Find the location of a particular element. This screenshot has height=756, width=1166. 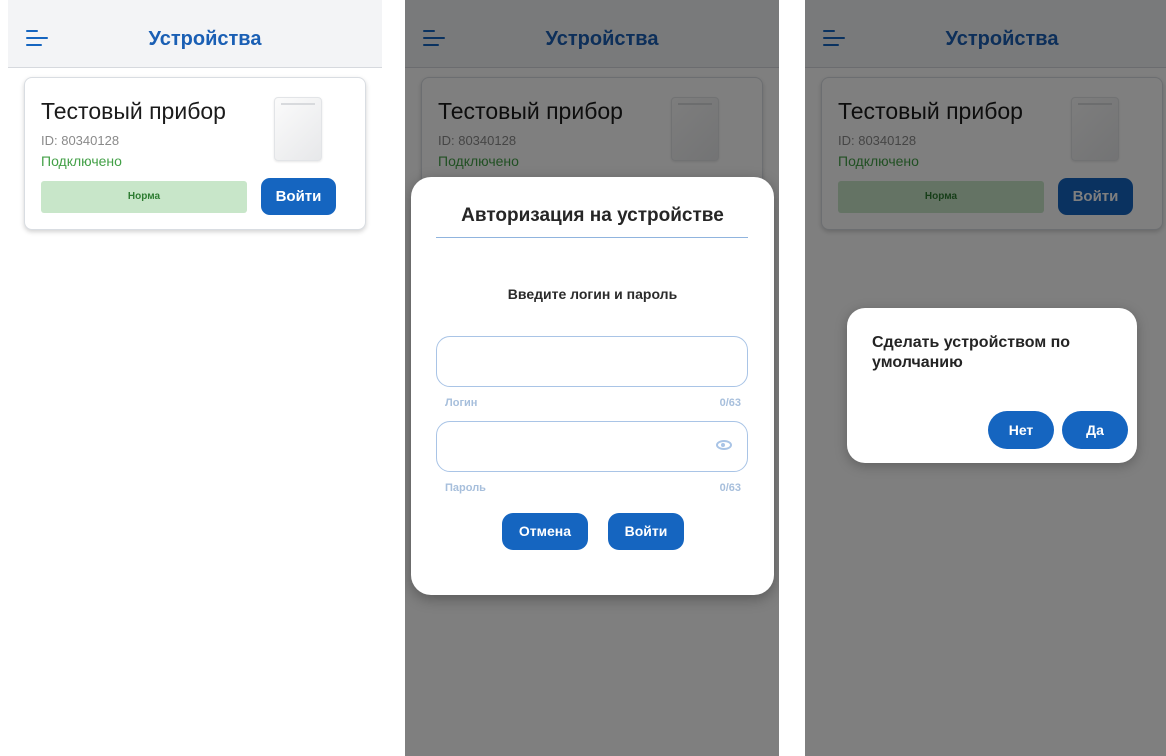

password-input is located at coordinates (592, 446).